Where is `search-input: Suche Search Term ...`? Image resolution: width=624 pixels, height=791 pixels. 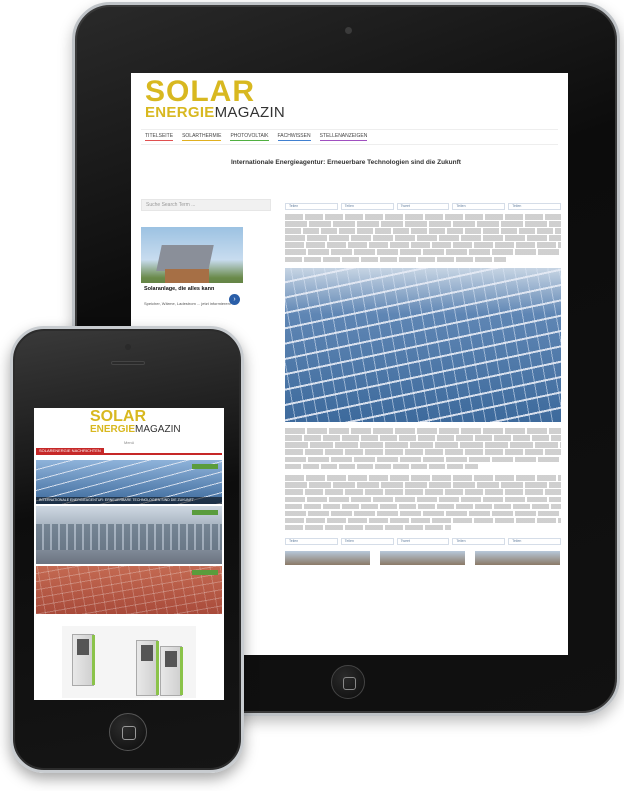 search-input: Suche Search Term ... is located at coordinates (206, 205).